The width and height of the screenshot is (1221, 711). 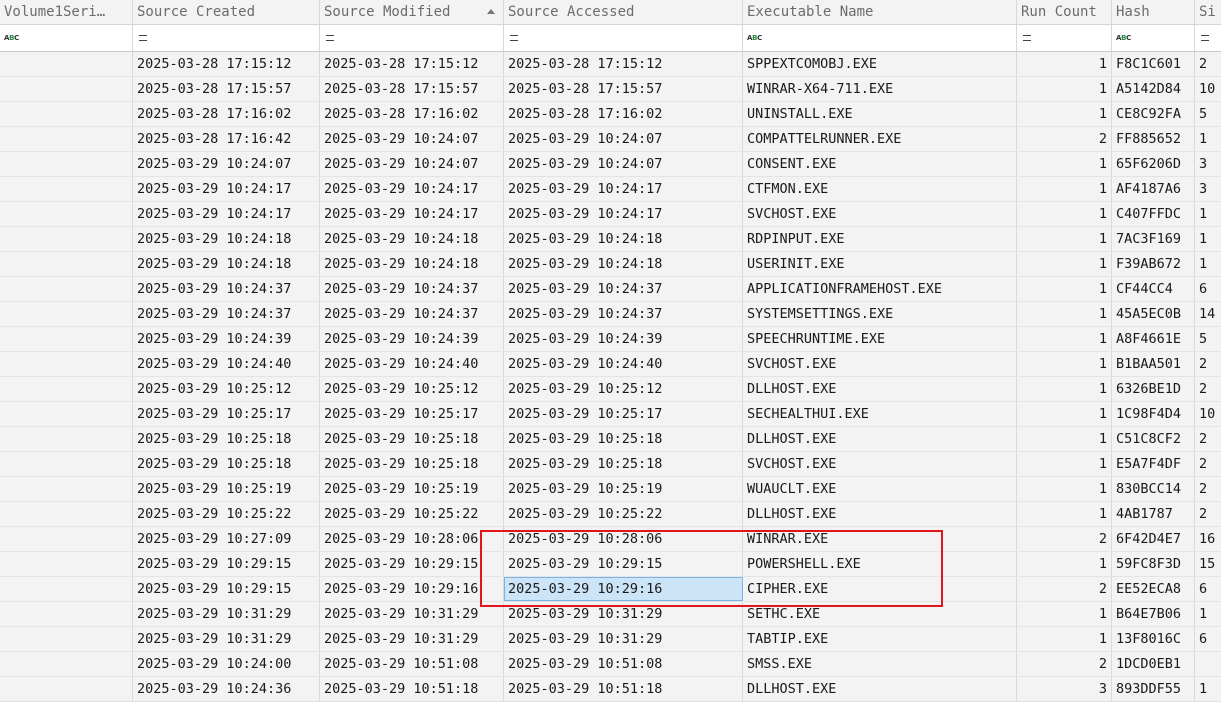 What do you see at coordinates (1153, 189) in the screenshot?
I see `cell-hash: AF4187A6` at bounding box center [1153, 189].